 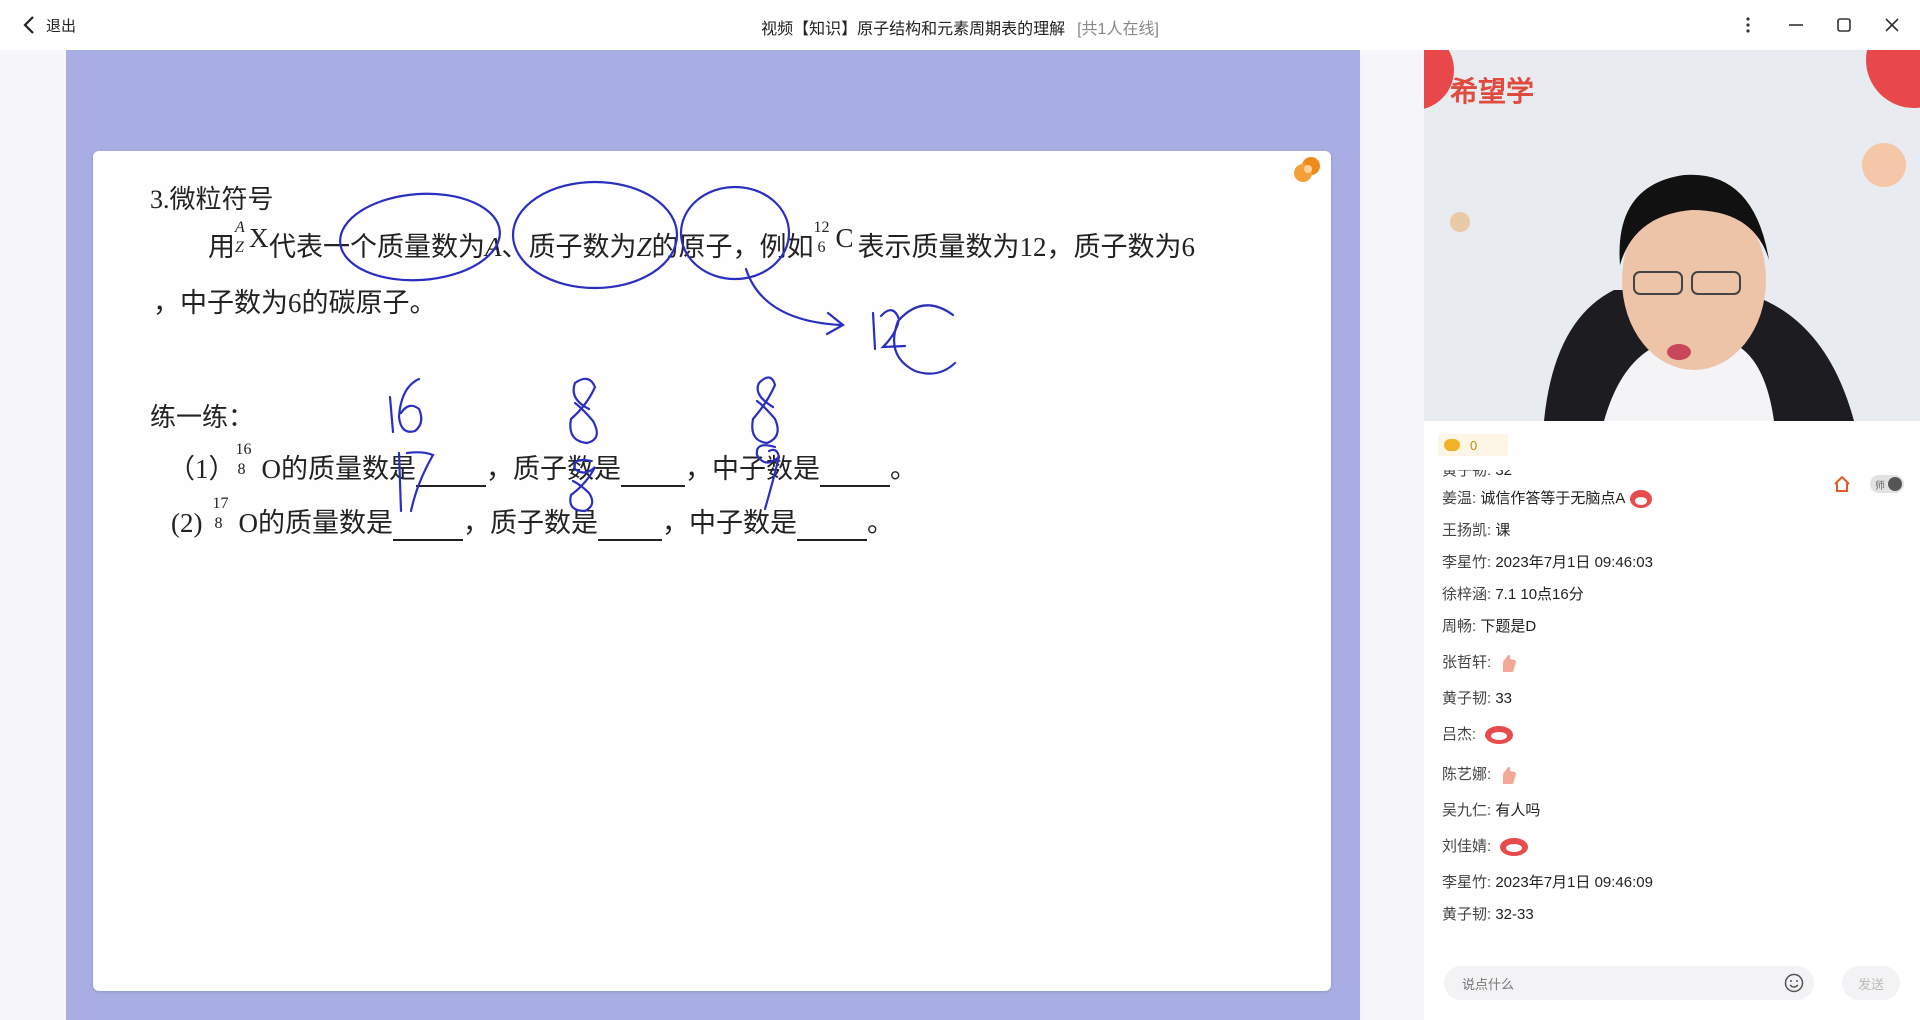 I want to click on chat-message: 刘佳婧:, so click(x=1485, y=847).